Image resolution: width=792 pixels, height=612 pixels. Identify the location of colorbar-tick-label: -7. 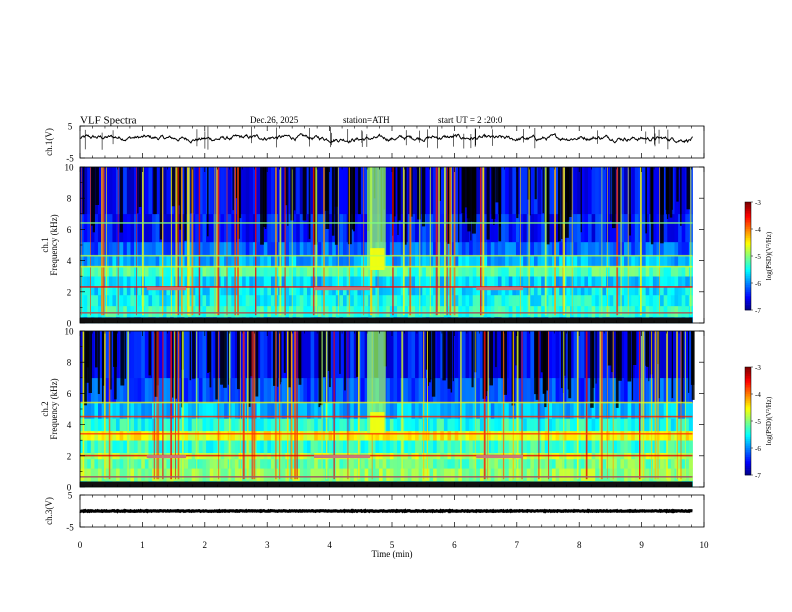
(758, 476).